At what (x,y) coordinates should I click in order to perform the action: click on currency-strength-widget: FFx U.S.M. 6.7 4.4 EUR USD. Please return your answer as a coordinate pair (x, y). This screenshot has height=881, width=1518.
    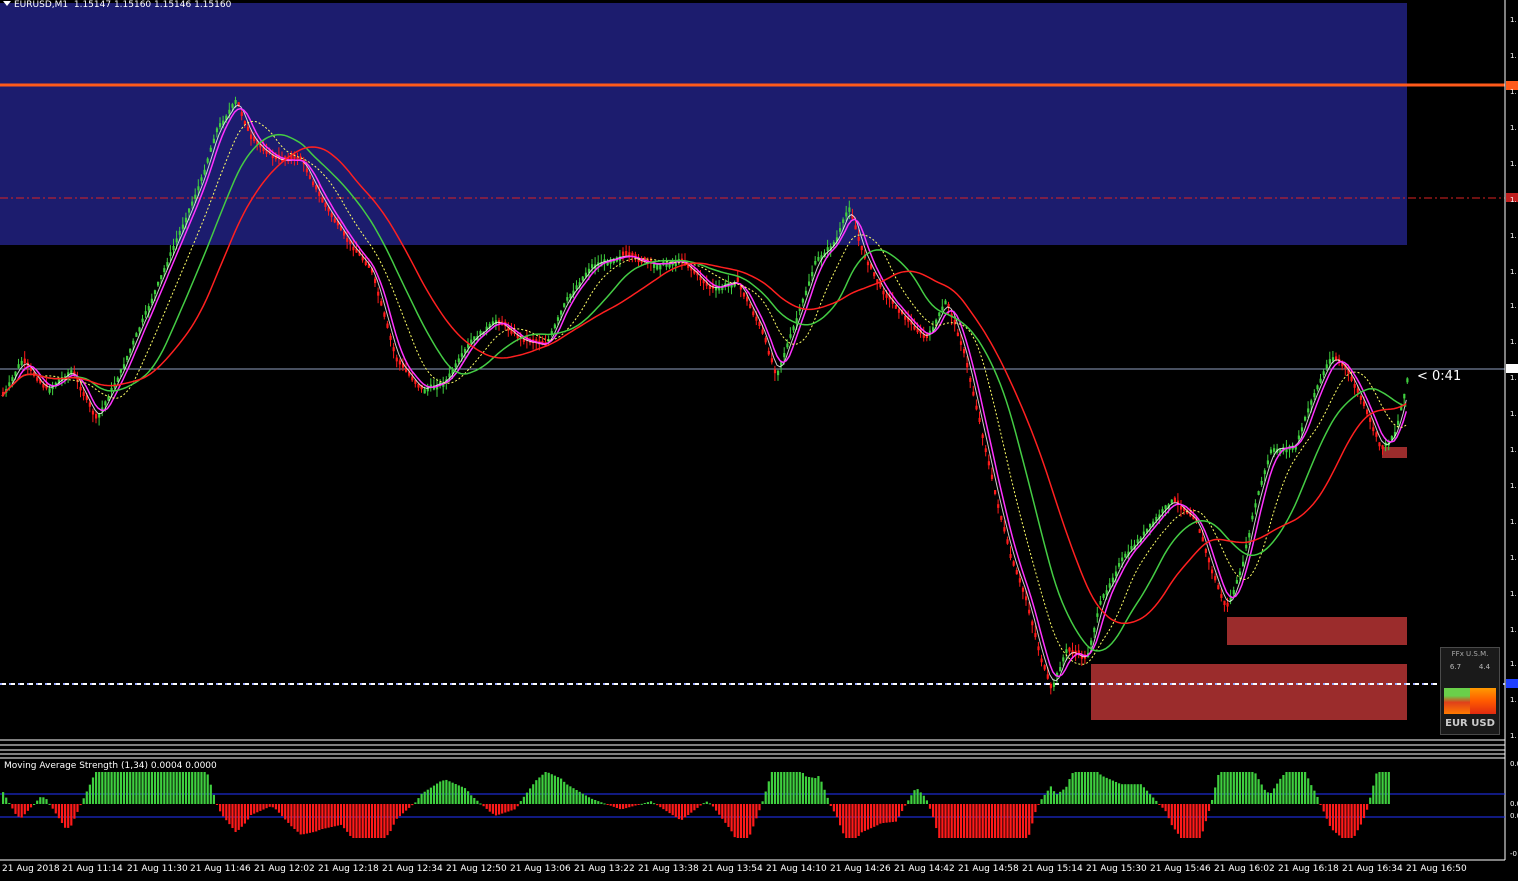
    Looking at the image, I should click on (1470, 691).